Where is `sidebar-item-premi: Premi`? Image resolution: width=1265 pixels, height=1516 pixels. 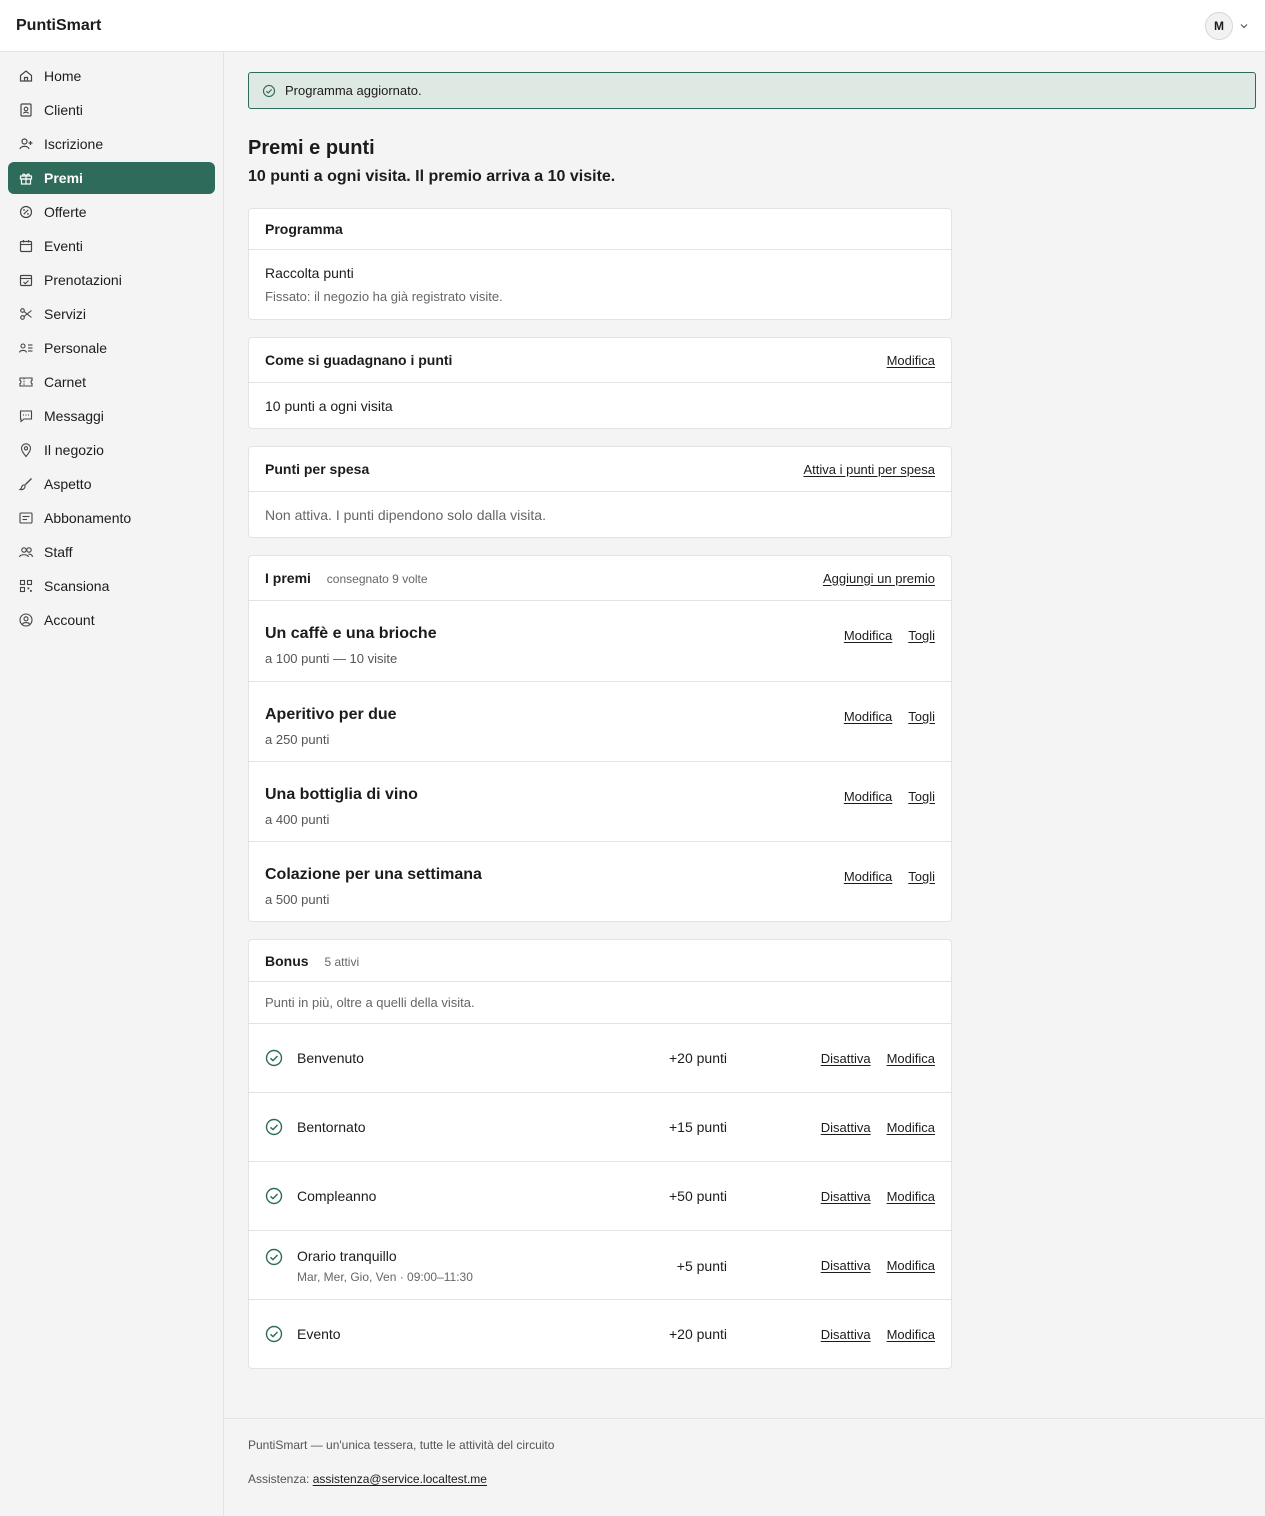
sidebar-item-premi: Premi is located at coordinates (111, 178).